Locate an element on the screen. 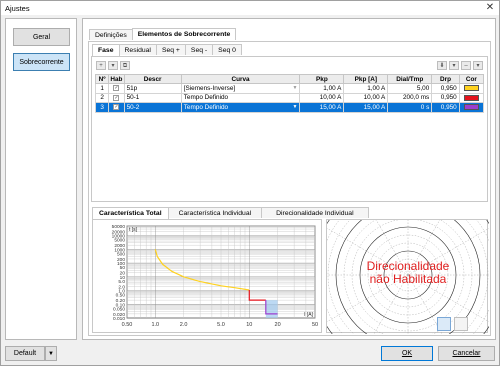 The image size is (500, 366). move-down-dropdown-icon: ▾ is located at coordinates (454, 65).